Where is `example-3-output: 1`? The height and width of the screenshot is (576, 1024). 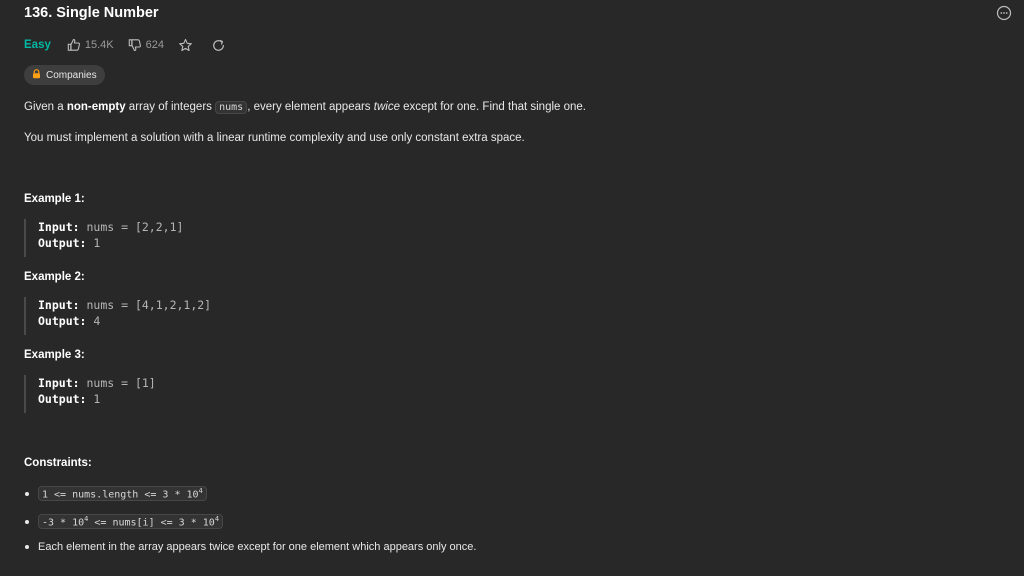
example-3-output: 1 is located at coordinates (97, 399).